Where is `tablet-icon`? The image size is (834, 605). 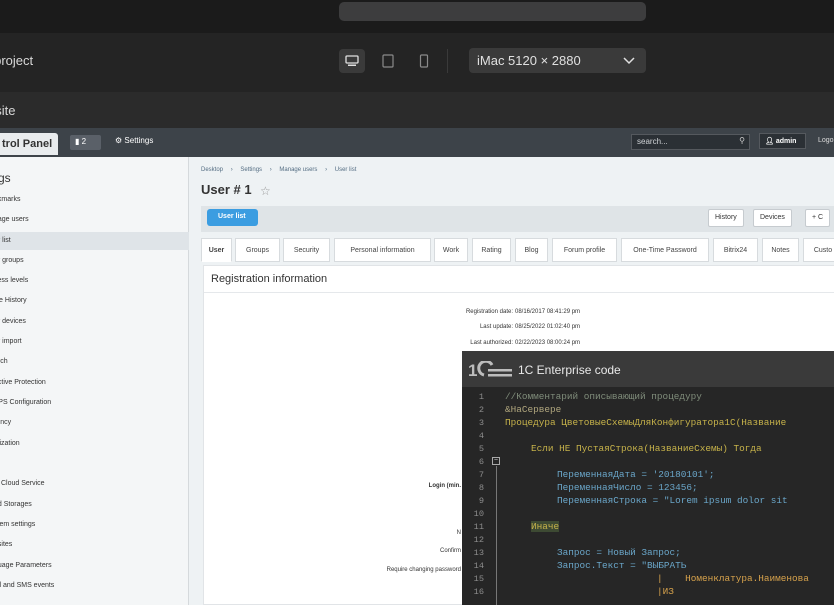 tablet-icon is located at coordinates (388, 61).